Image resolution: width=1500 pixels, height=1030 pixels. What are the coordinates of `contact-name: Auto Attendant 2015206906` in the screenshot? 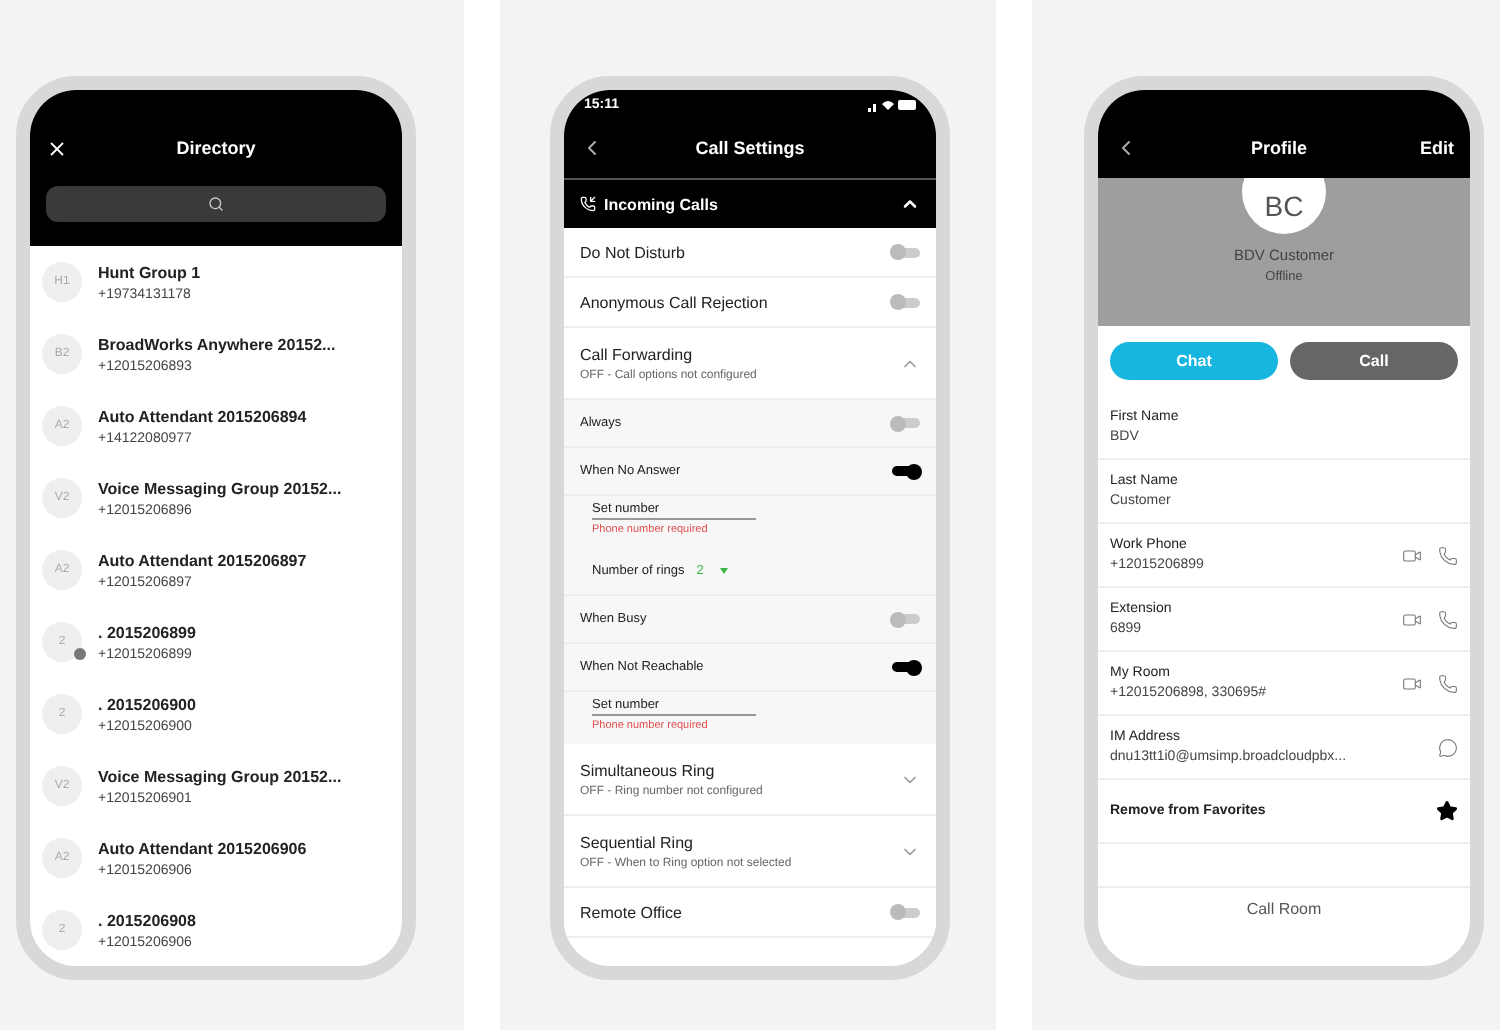 It's located at (202, 848).